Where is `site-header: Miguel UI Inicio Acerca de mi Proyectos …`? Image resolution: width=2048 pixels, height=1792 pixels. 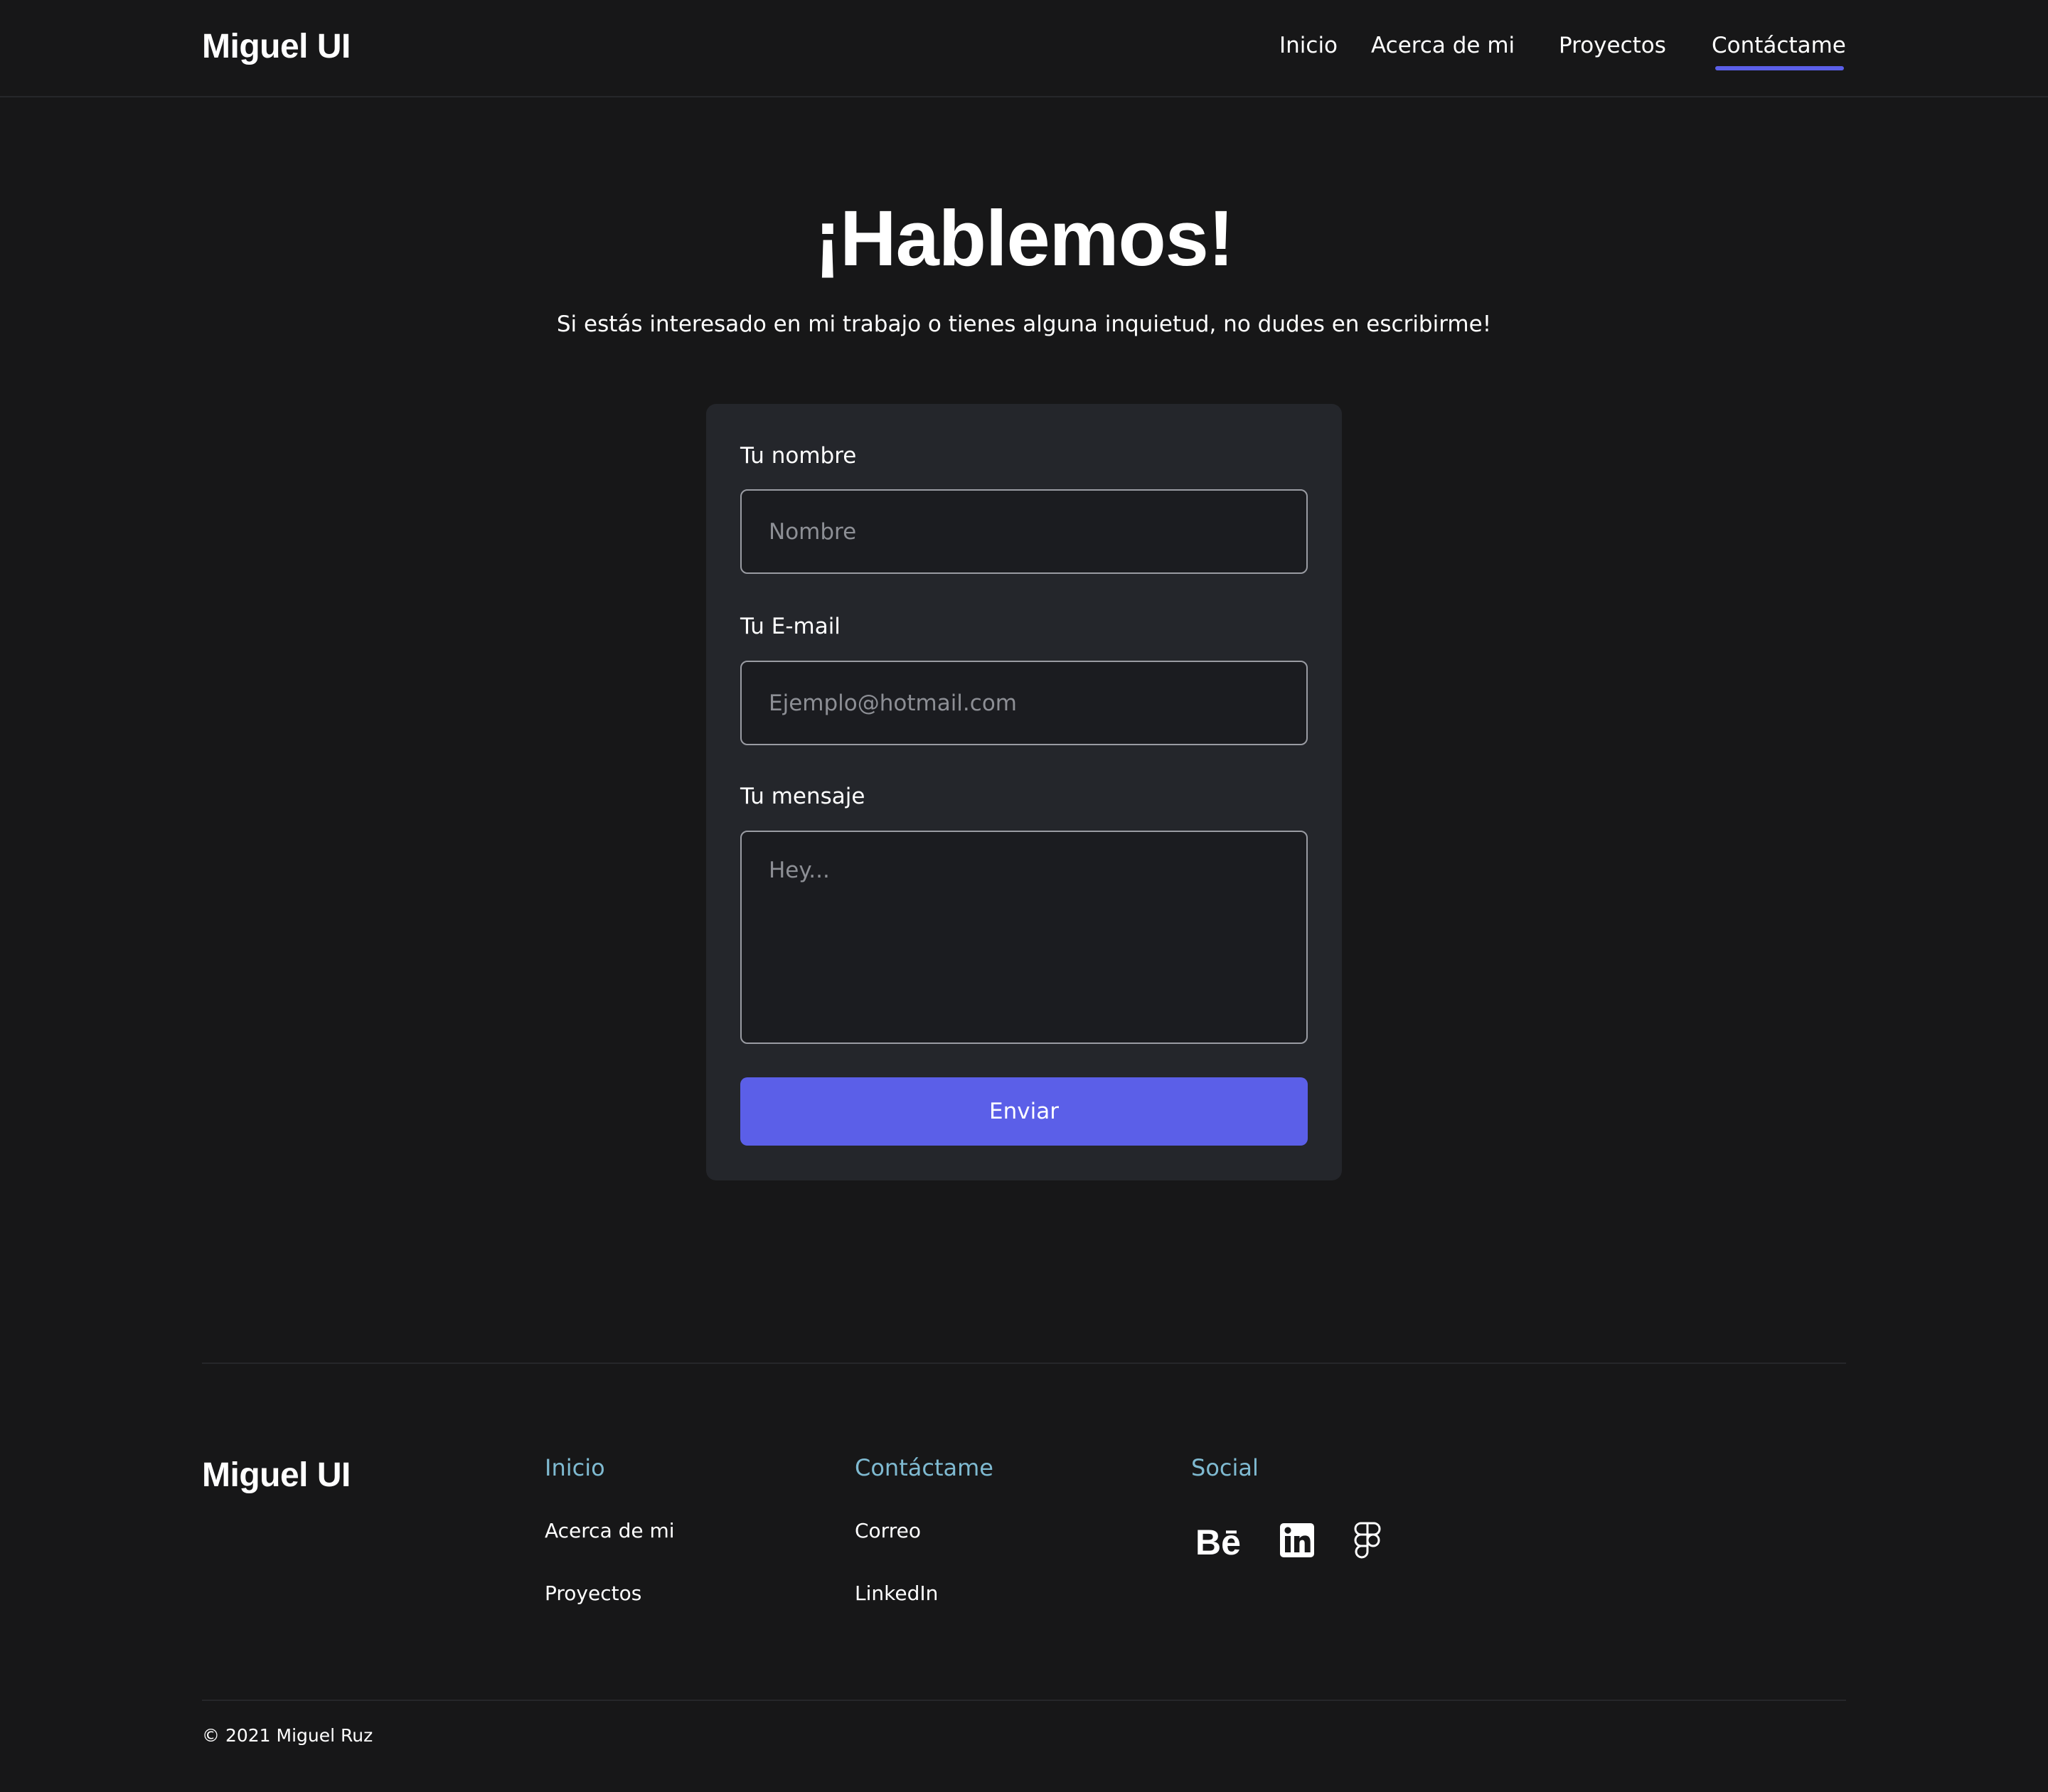 site-header: Miguel UI Inicio Acerca de mi Proyectos … is located at coordinates (1024, 48).